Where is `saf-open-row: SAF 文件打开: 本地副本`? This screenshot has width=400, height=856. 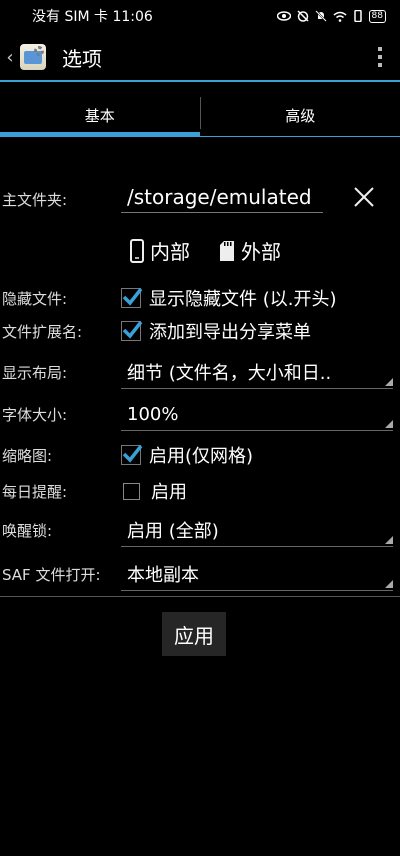
saf-open-row: SAF 文件打开: 本地副本 is located at coordinates (200, 574).